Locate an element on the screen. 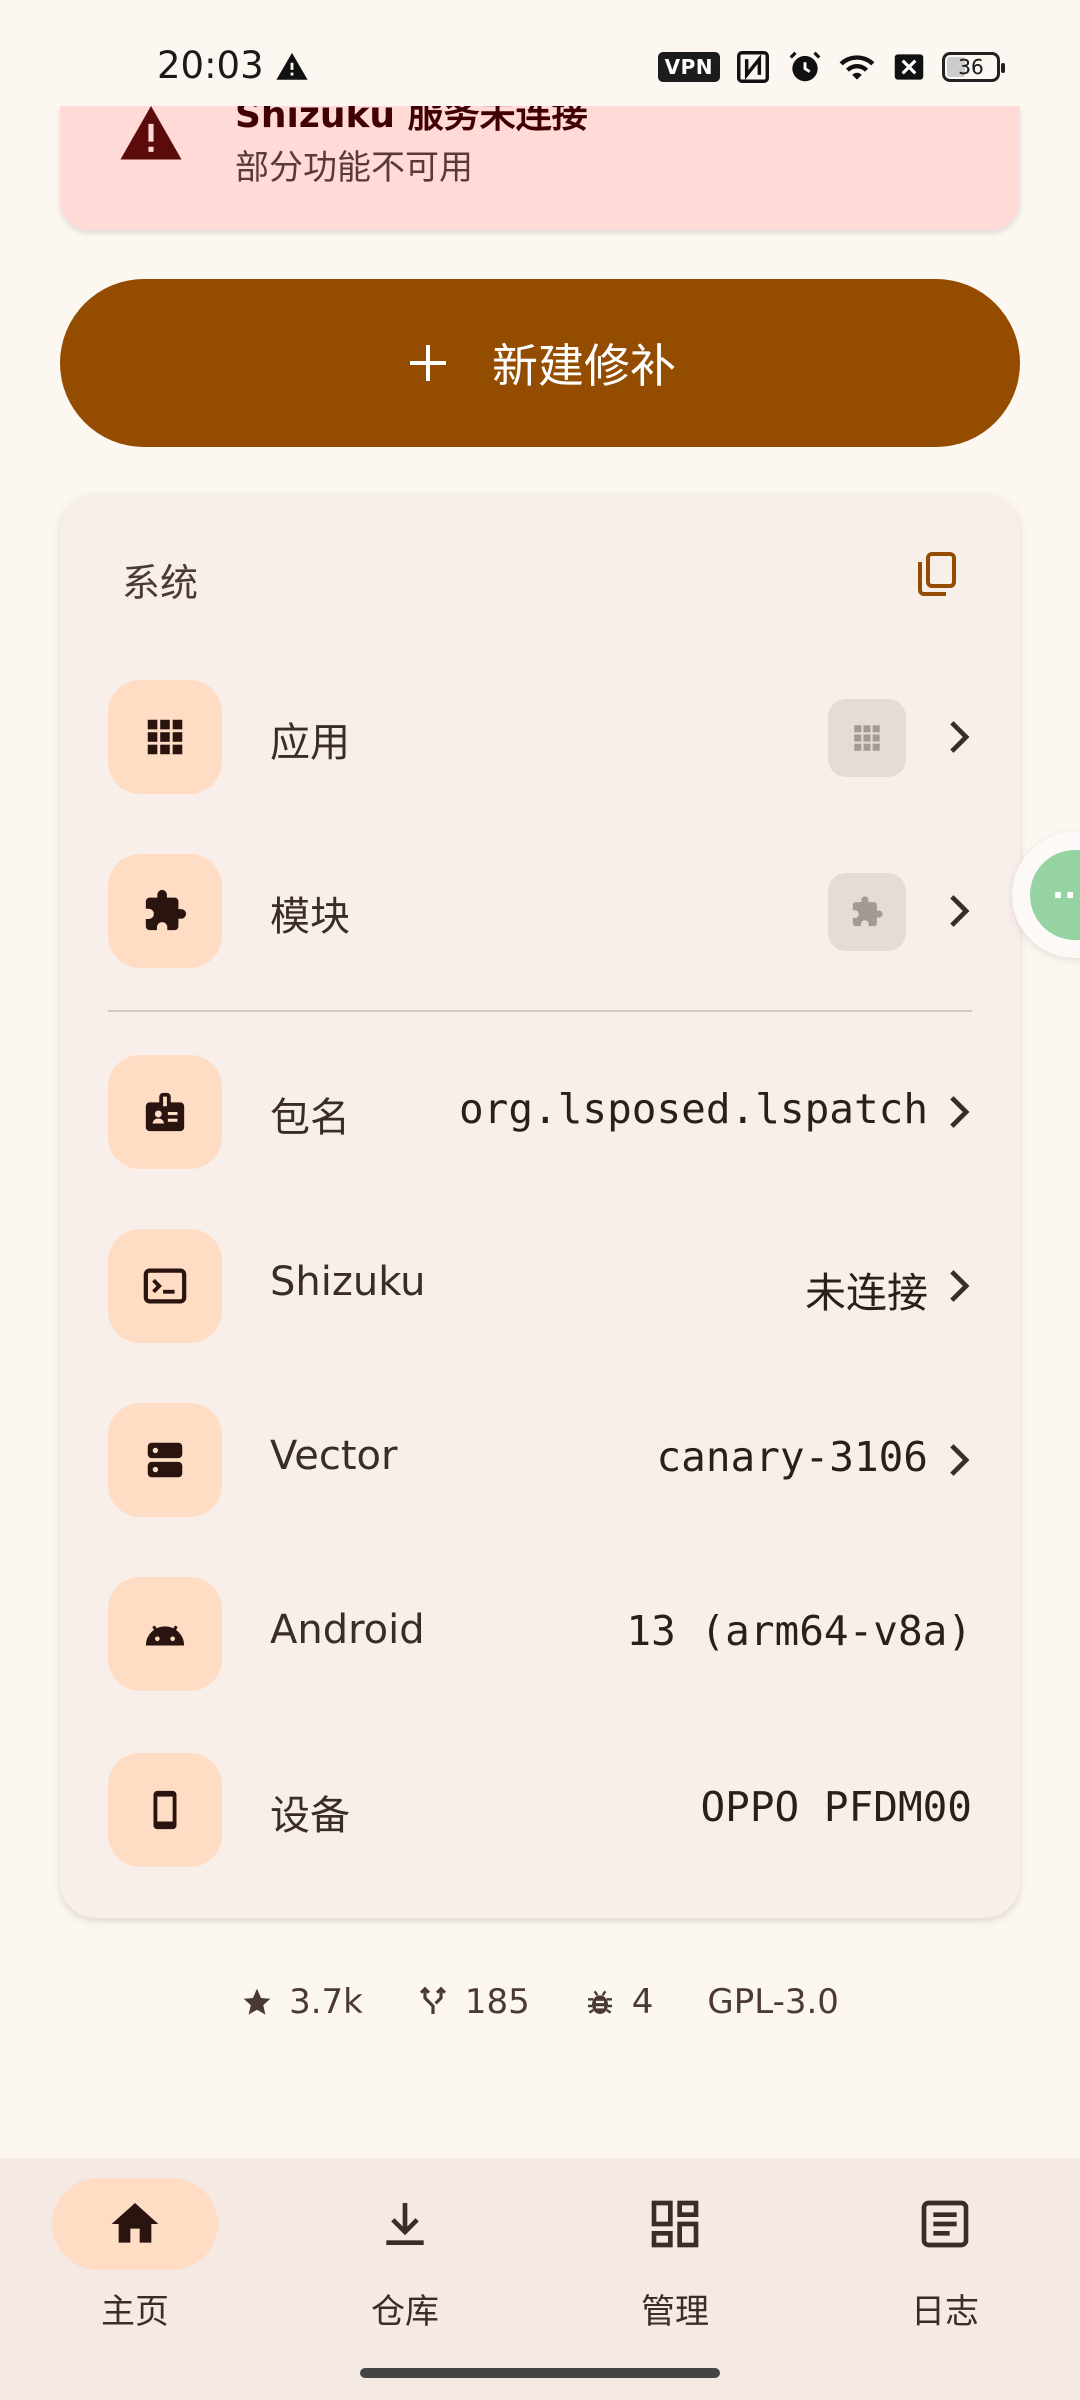  apps-row-icon is located at coordinates (165, 737).